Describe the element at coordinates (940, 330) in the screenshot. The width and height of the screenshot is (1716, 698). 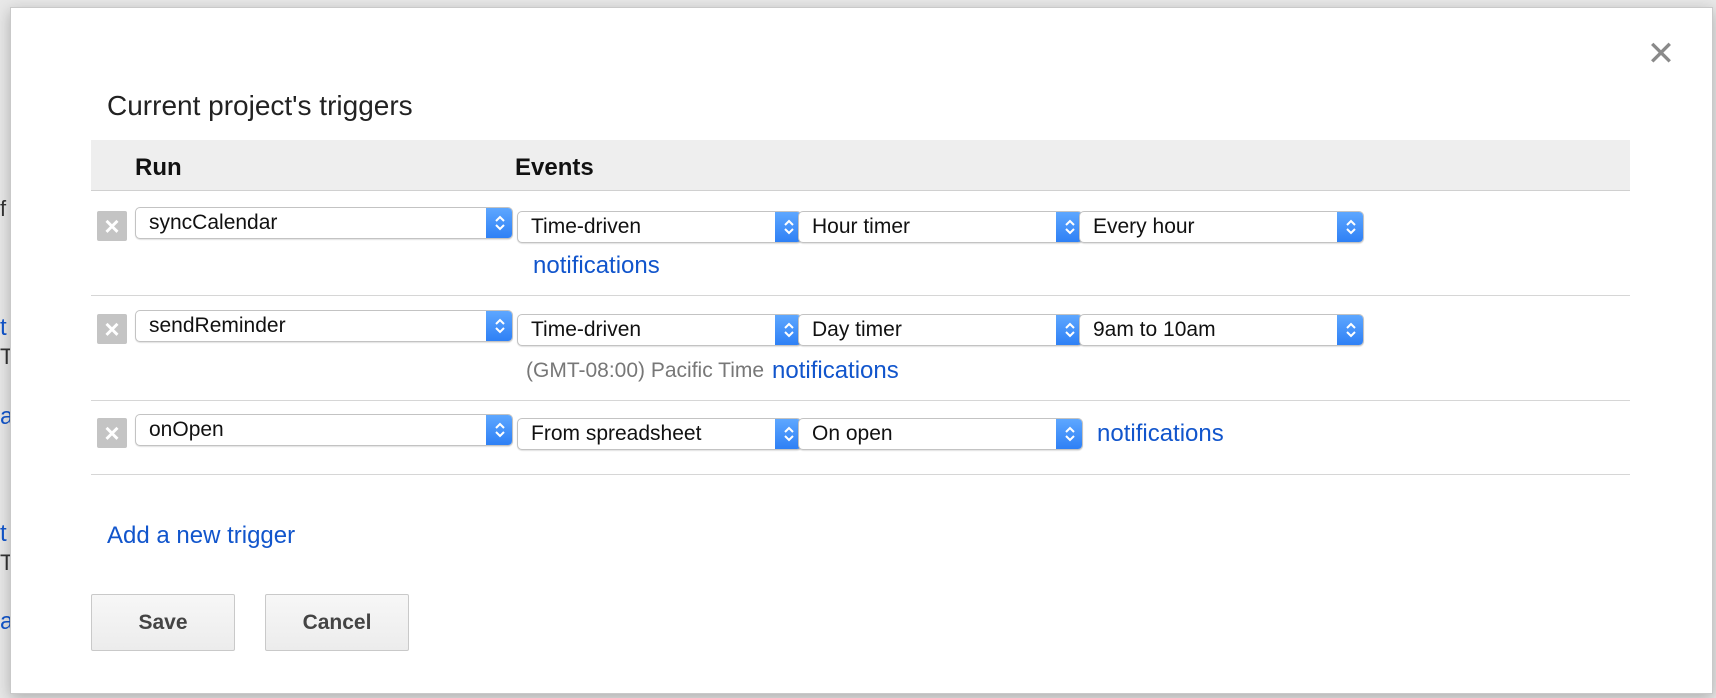
I see `event-type-select: Day timer` at that location.